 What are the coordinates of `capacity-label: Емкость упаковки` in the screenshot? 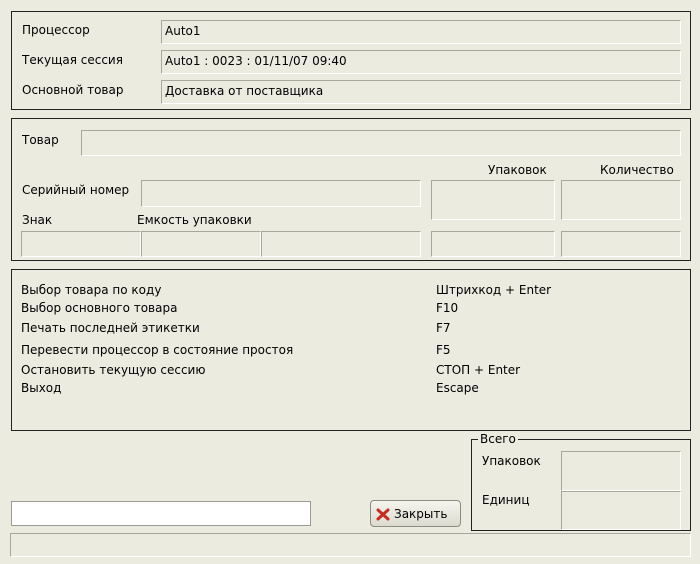 It's located at (194, 220).